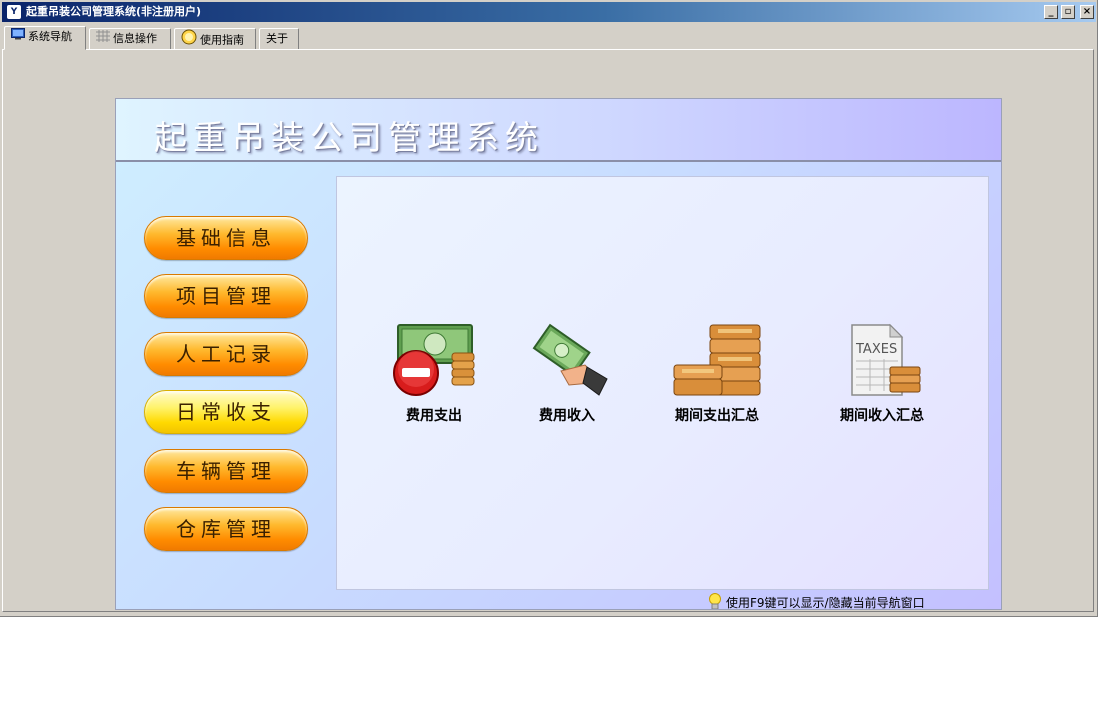  Describe the element at coordinates (135, 38) in the screenshot. I see `tab-label: 信息操作` at that location.